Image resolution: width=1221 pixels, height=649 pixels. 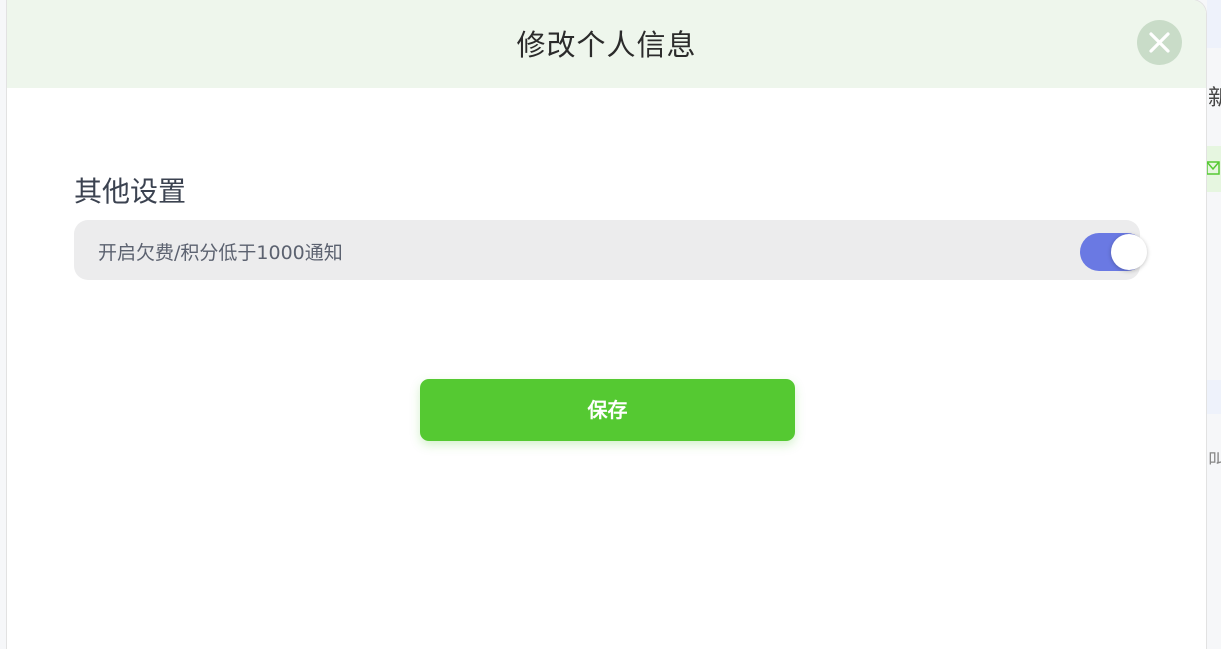 I want to click on close-icon, so click(x=1159, y=42).